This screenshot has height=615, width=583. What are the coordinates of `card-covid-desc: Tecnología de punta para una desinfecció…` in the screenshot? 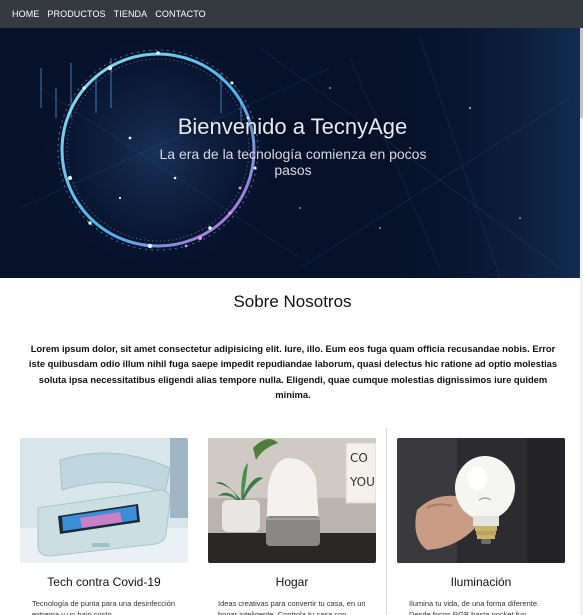 It's located at (104, 607).